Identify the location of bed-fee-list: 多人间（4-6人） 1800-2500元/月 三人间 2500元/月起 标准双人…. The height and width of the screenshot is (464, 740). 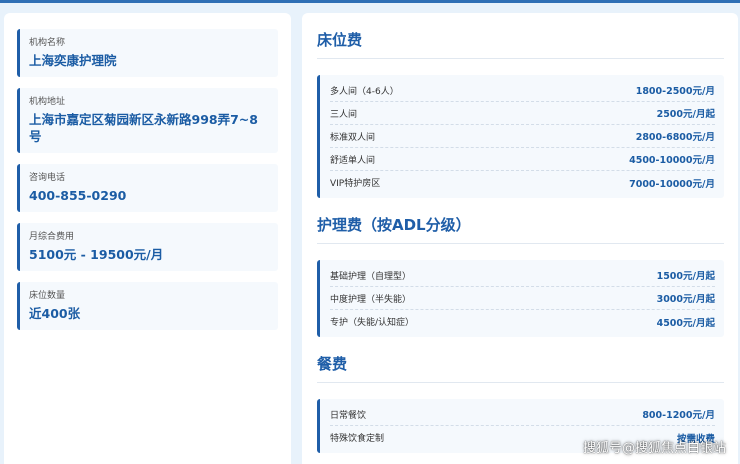
(520, 136).